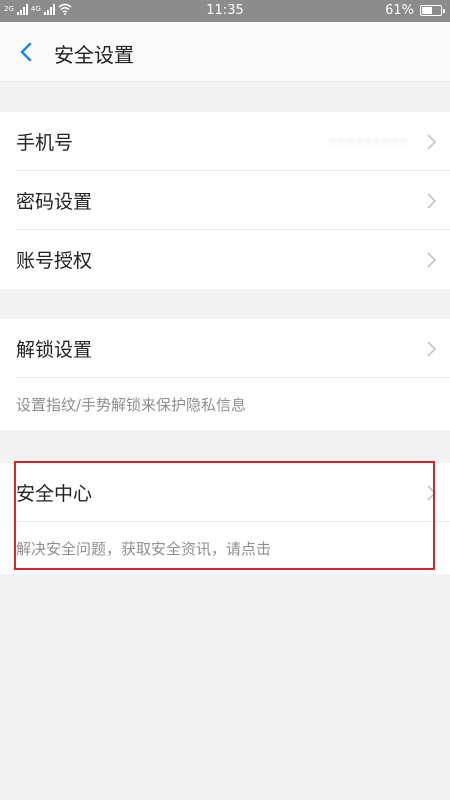 The width and height of the screenshot is (450, 800). What do you see at coordinates (26, 52) in the screenshot?
I see `back-arrow-icon` at bounding box center [26, 52].